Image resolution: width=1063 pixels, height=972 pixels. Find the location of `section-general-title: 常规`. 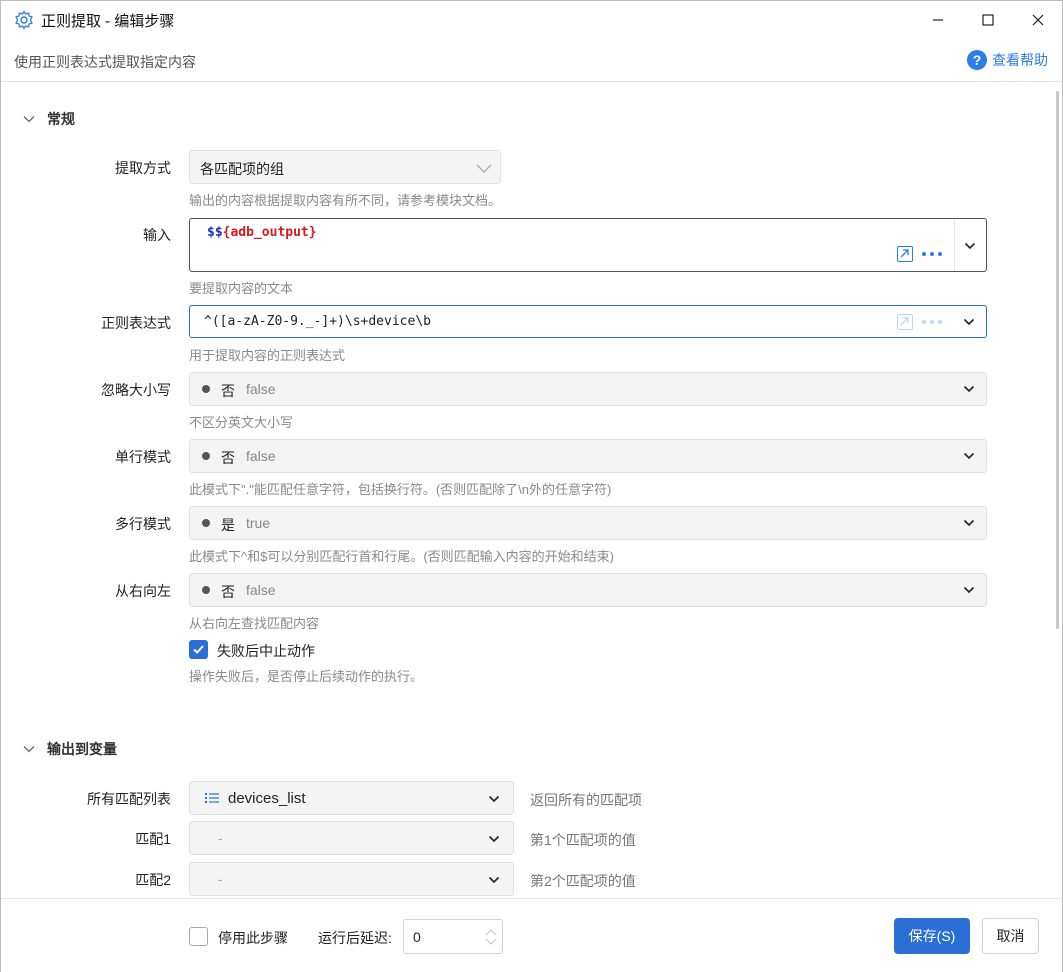

section-general-title: 常规 is located at coordinates (61, 119).